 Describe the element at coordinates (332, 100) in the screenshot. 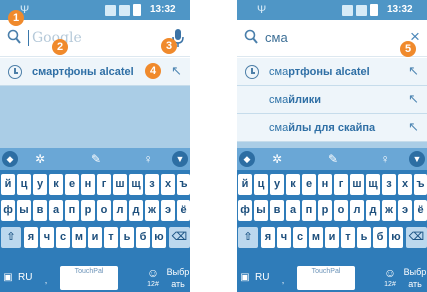

I see `suggestion-item: смайлики ↖` at that location.